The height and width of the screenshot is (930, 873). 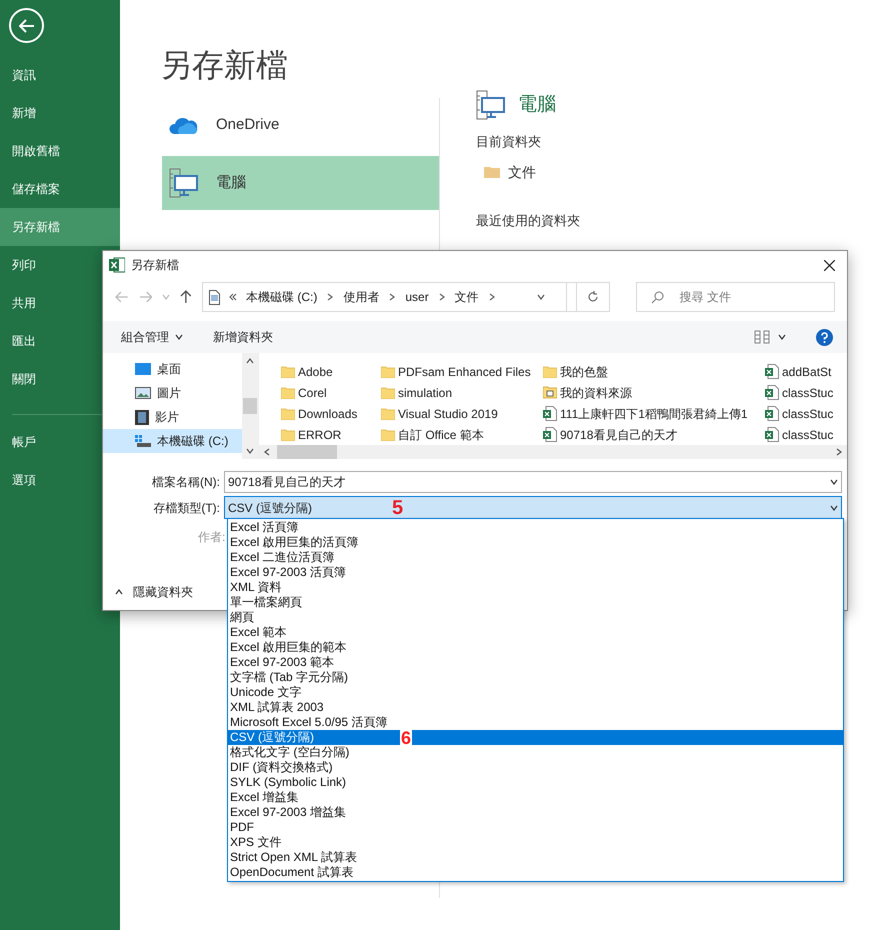 I want to click on nav-item: 圖片, so click(x=172, y=393).